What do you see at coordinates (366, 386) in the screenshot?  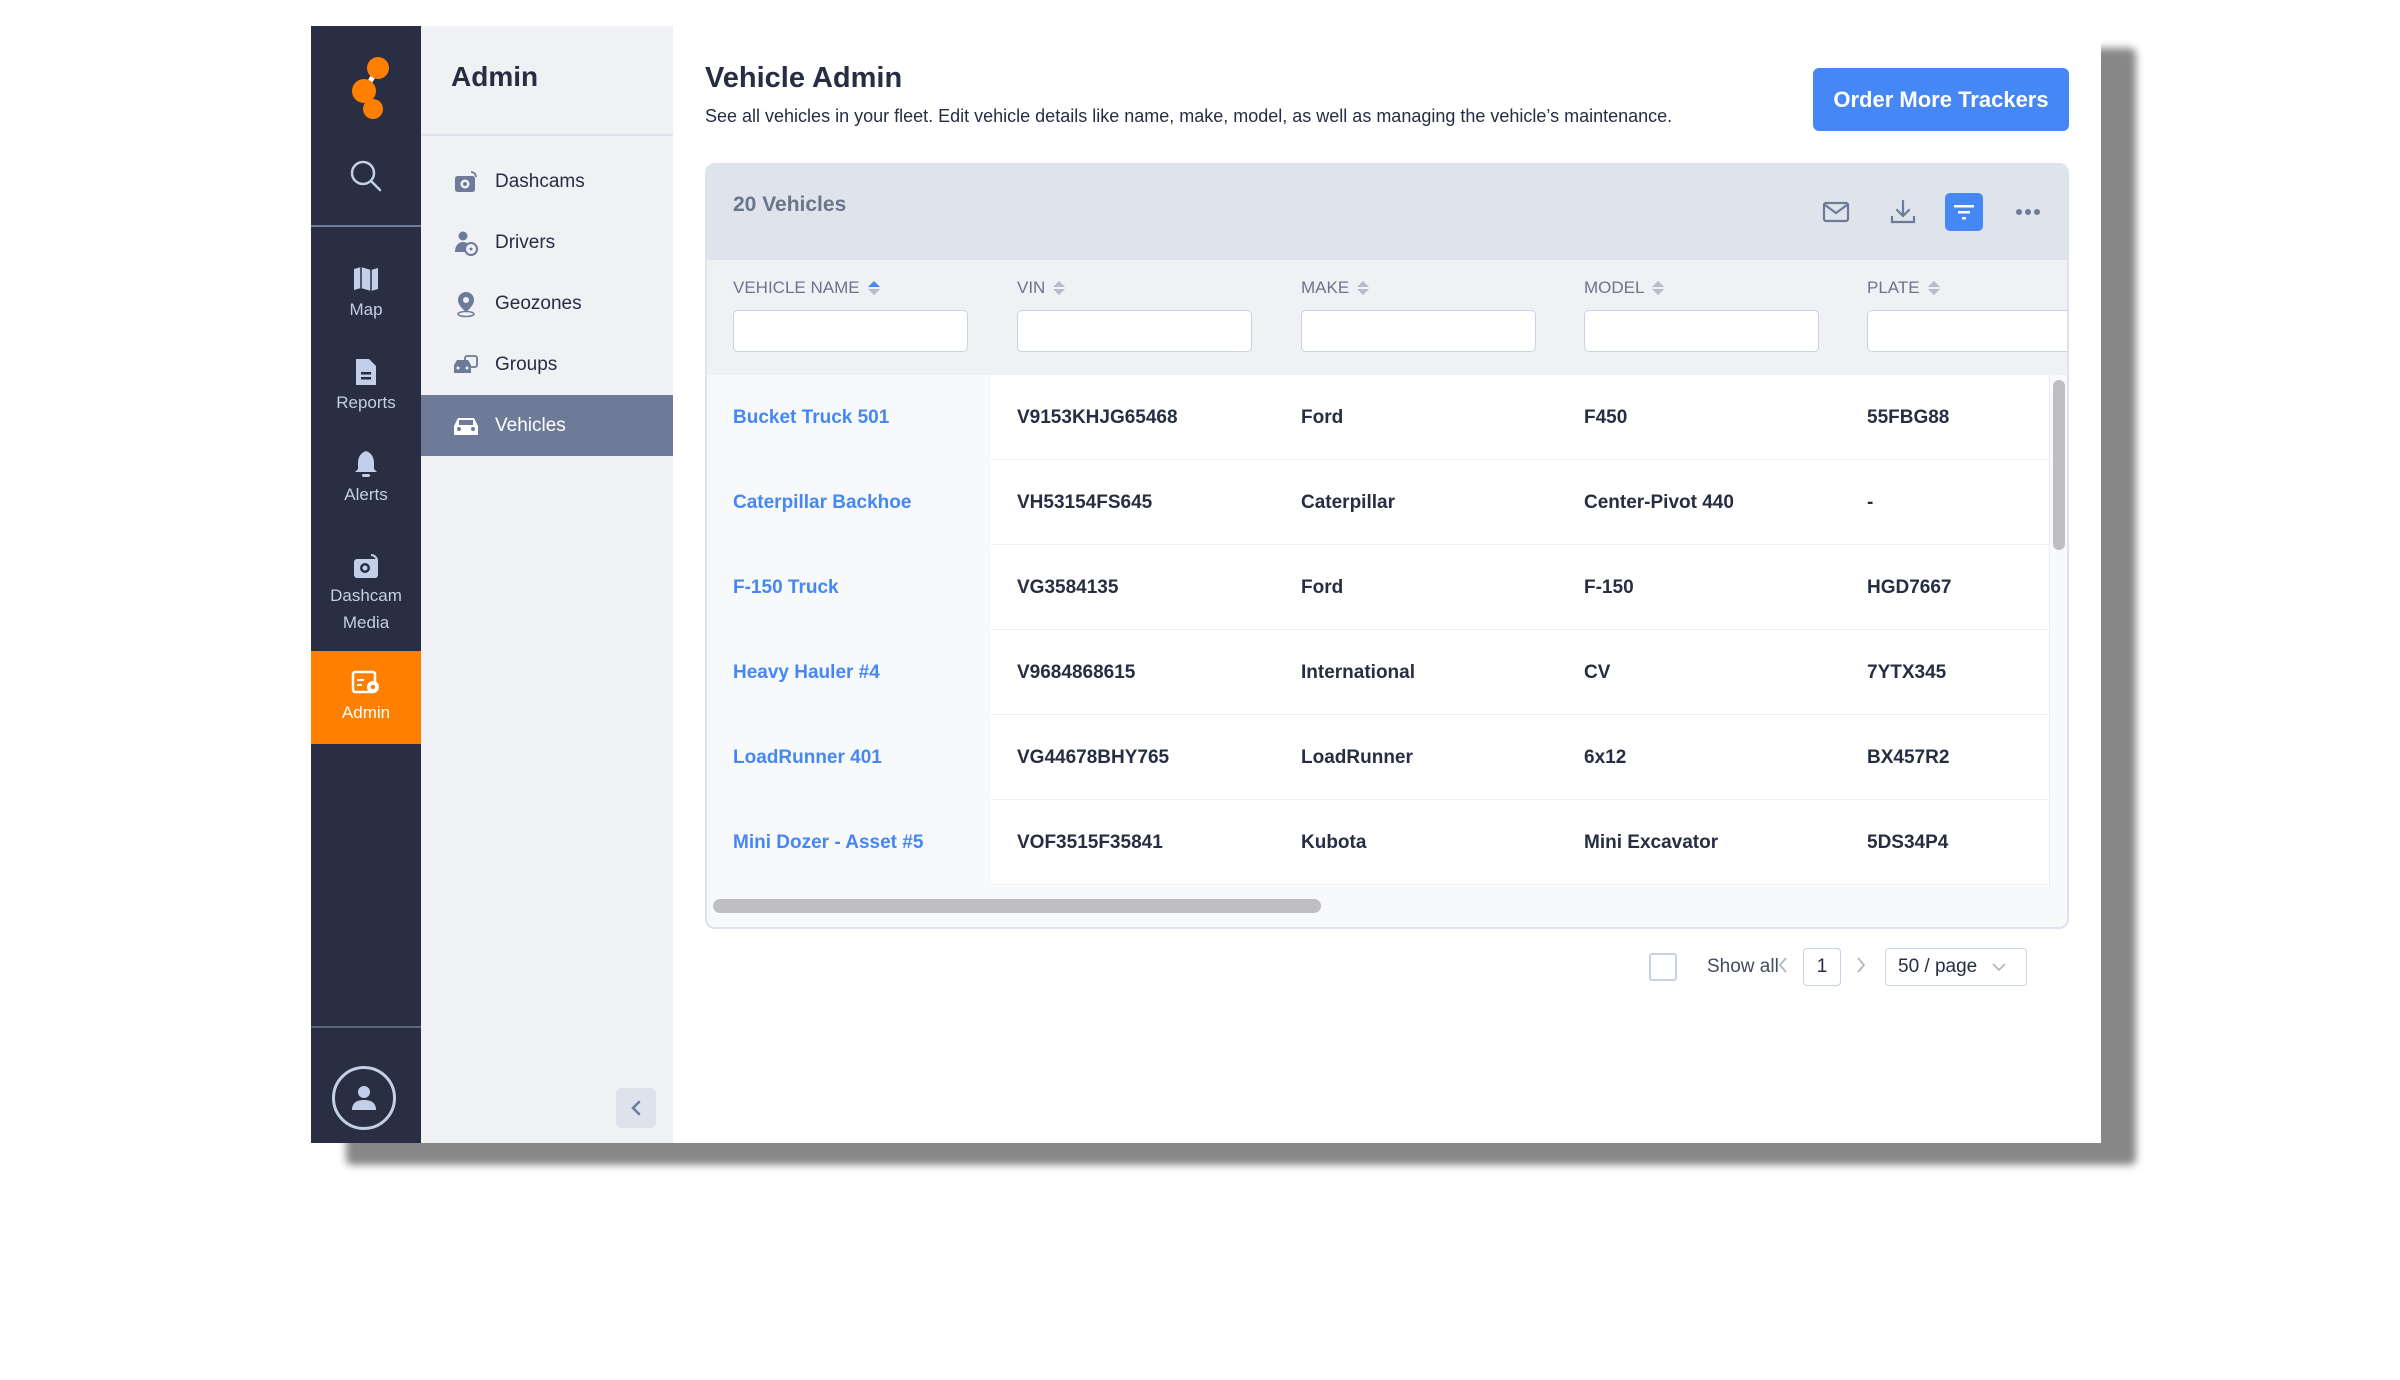 I see `rail-item-reports: Reports` at bounding box center [366, 386].